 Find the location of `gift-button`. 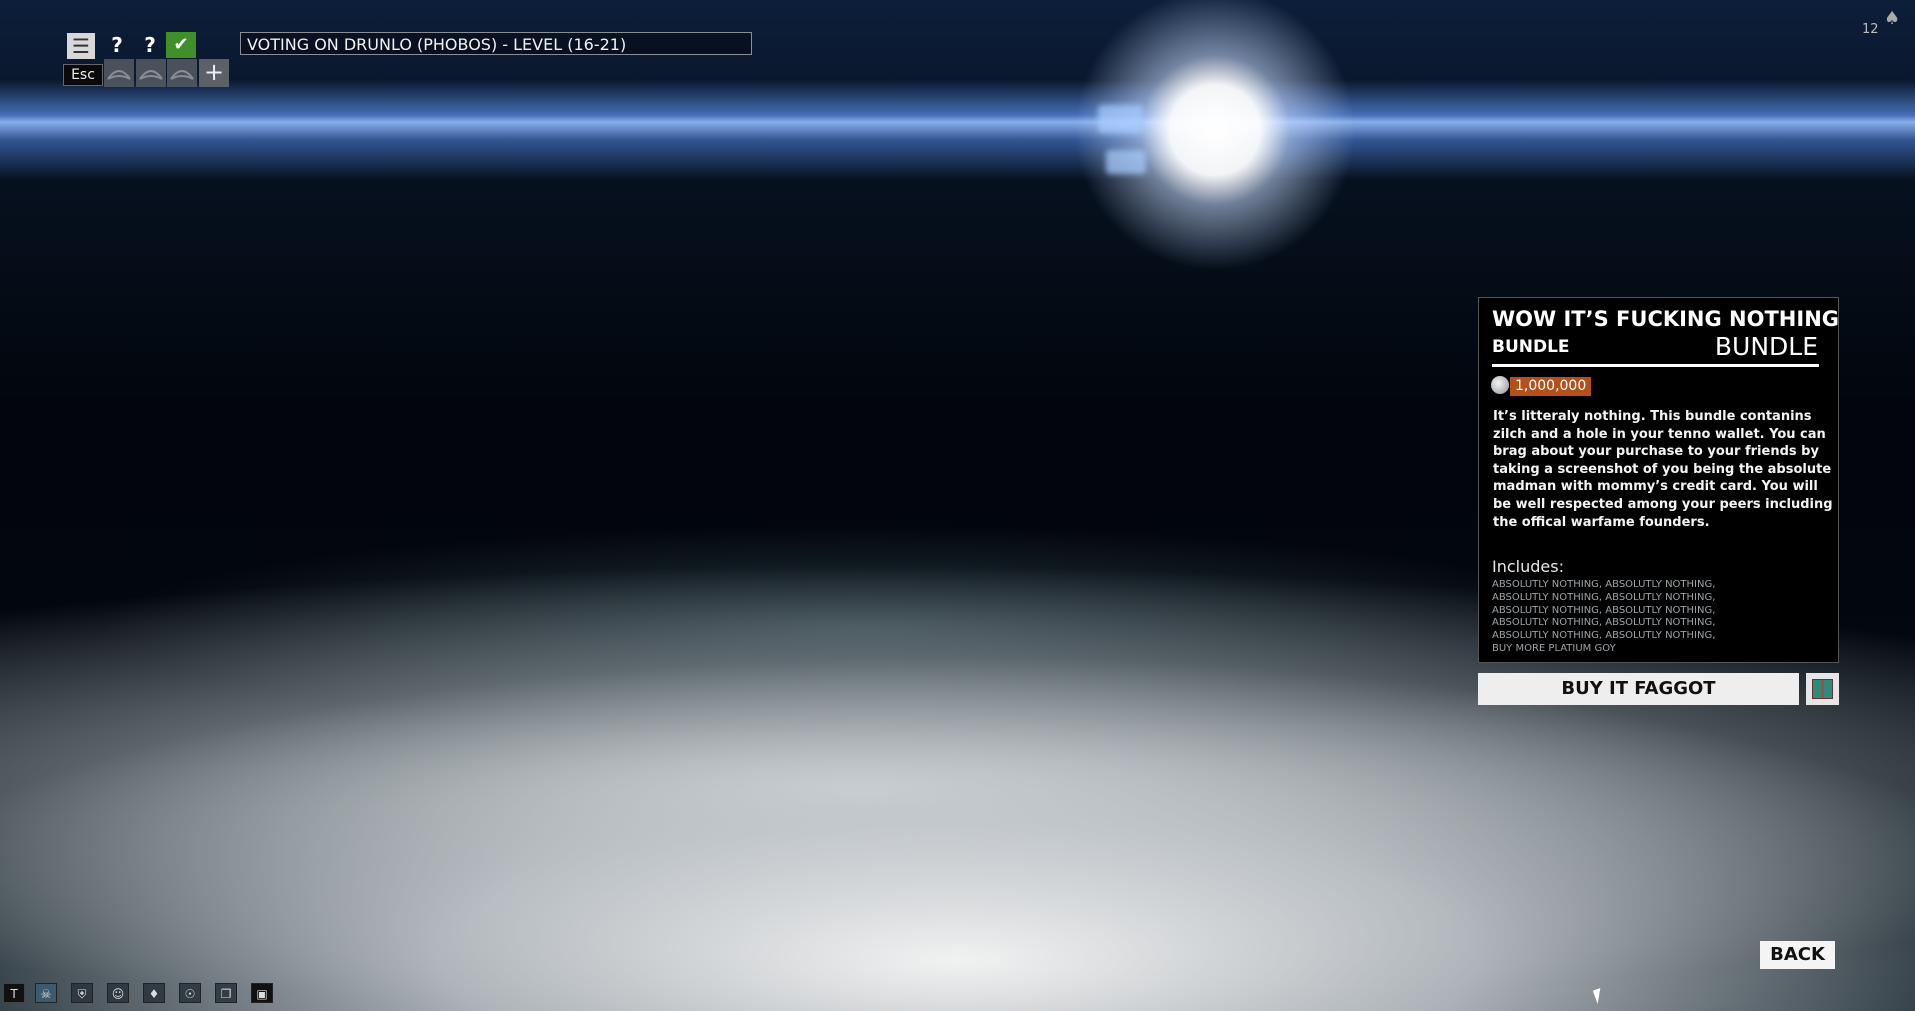

gift-button is located at coordinates (1822, 689).